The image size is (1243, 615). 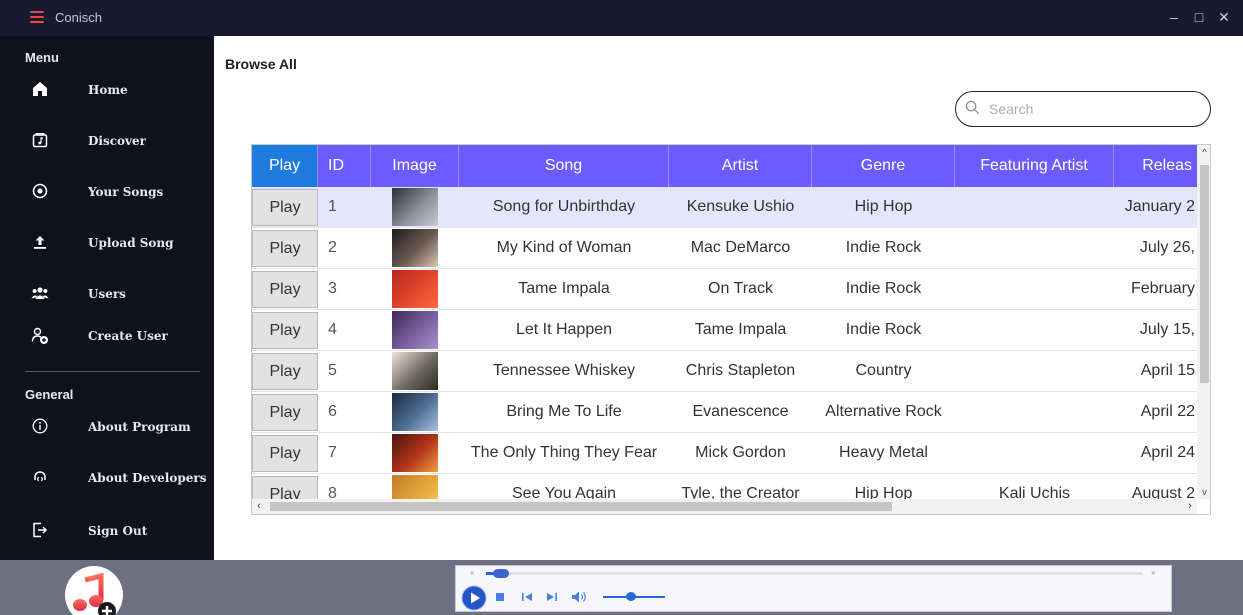 What do you see at coordinates (107, 478) in the screenshot?
I see `sidebar-item-about-developers: About Developers` at bounding box center [107, 478].